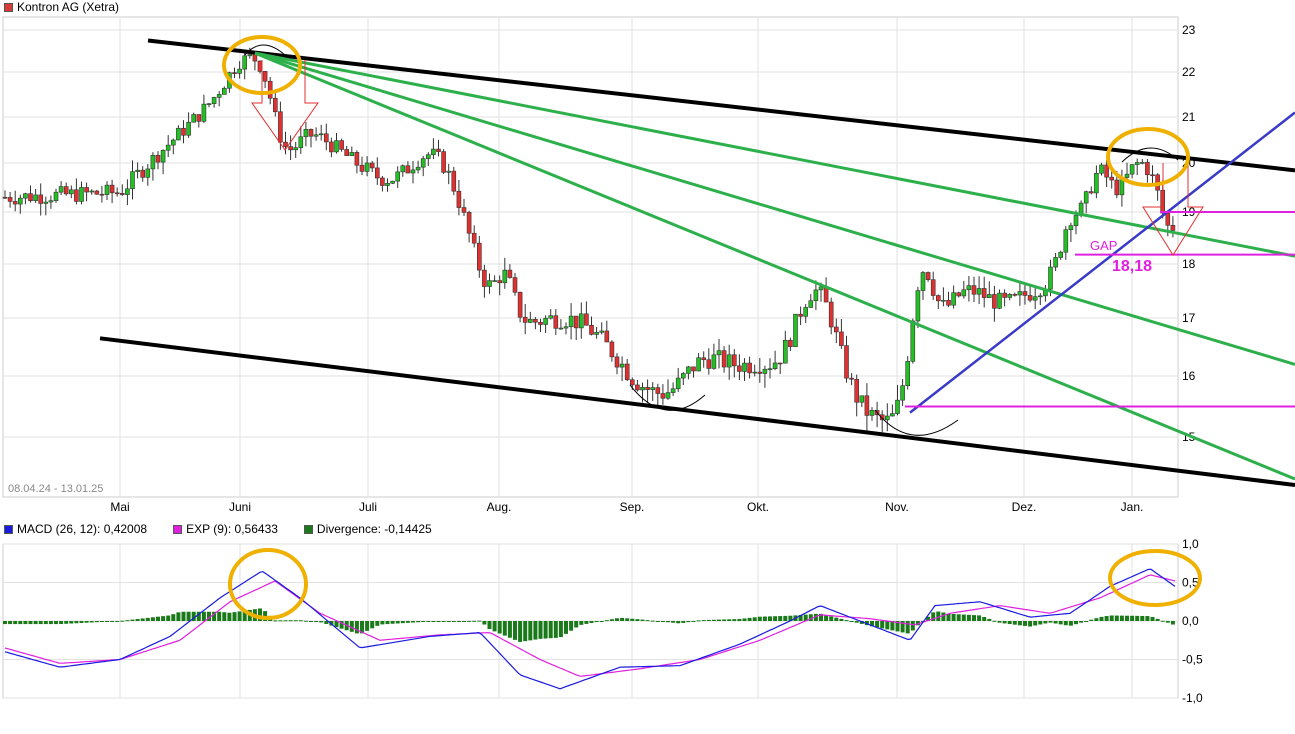 The image size is (1295, 734). What do you see at coordinates (1192, 660) in the screenshot?
I see `macd-y-tick-label: -0,5` at bounding box center [1192, 660].